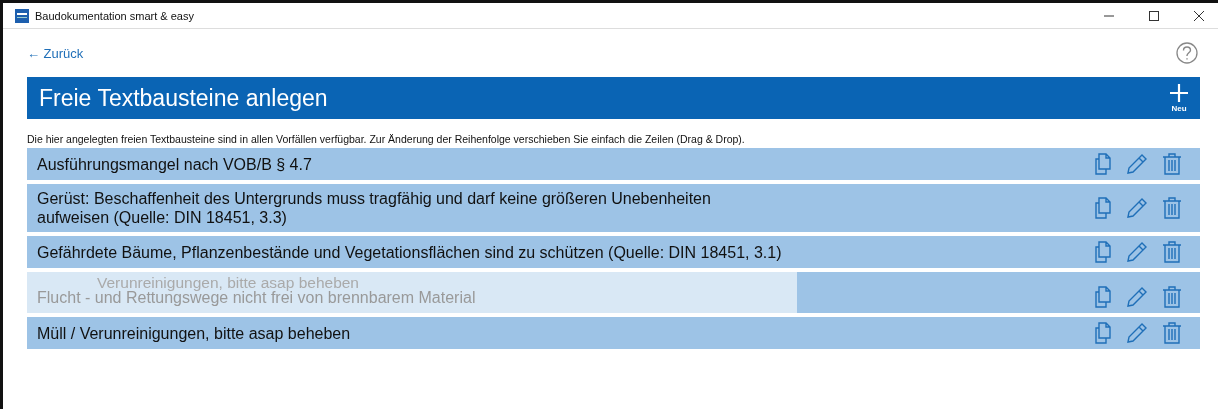  Describe the element at coordinates (613, 333) in the screenshot. I see `text-block-row: Müll / Verunreinigungen, bitte asap beheben` at that location.